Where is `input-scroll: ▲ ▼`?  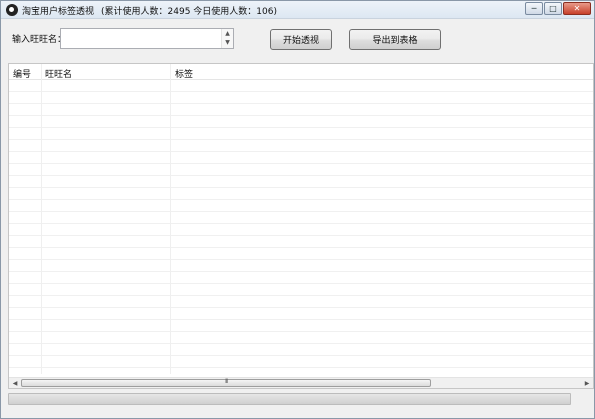 input-scroll: ▲ ▼ is located at coordinates (227, 38).